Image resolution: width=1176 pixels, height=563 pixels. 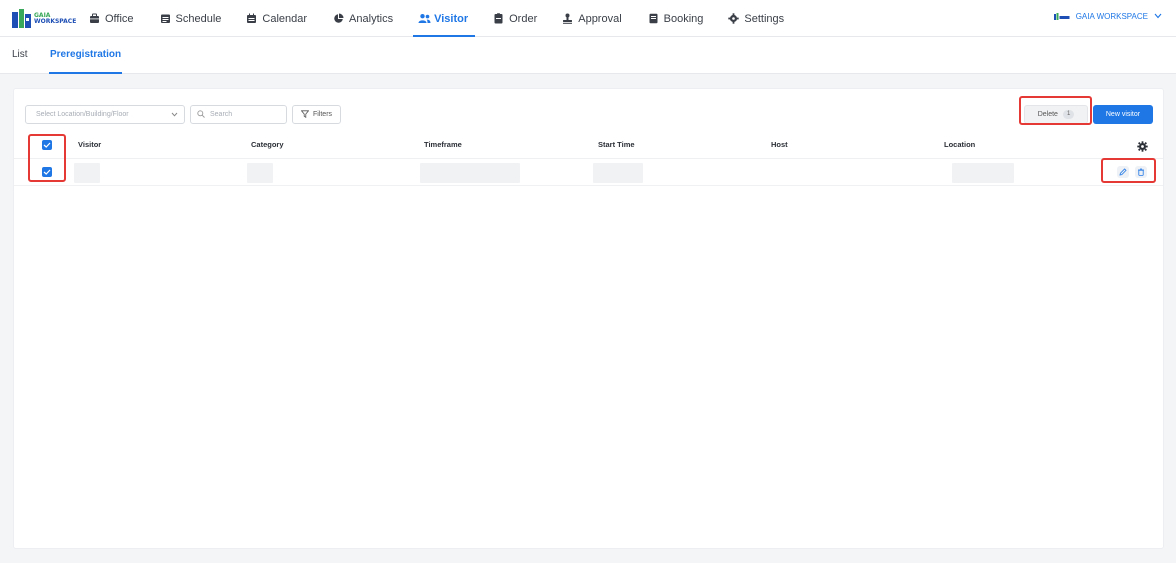 I want to click on search-placeholder: Search, so click(x=221, y=114).